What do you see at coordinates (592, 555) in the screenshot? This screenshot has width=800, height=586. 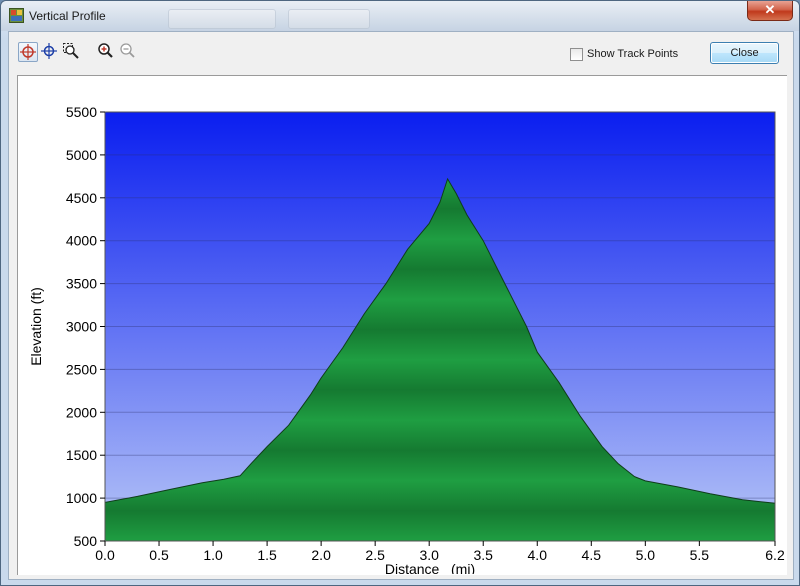 I see `x-tick-label: 4.5` at bounding box center [592, 555].